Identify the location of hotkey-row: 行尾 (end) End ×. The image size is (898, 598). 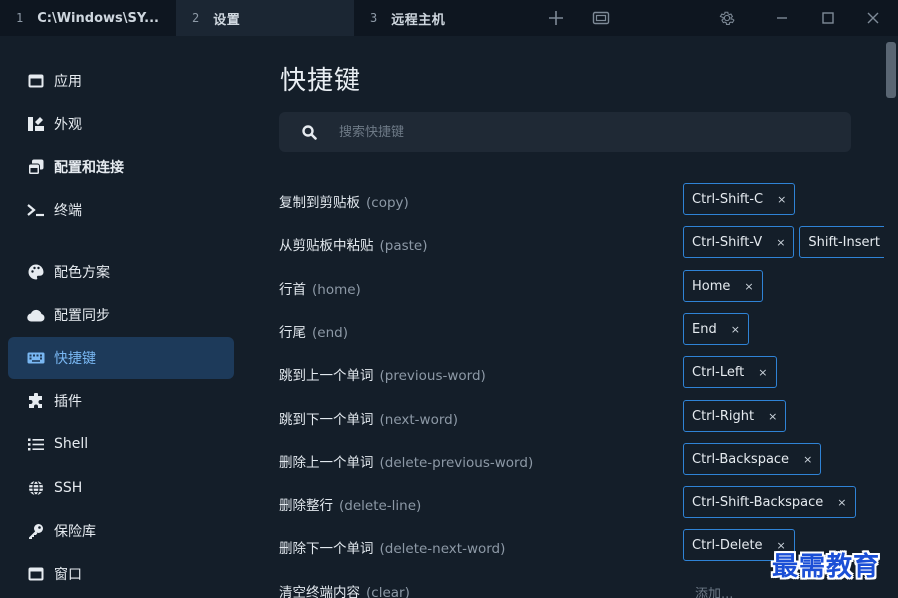
(581, 330).